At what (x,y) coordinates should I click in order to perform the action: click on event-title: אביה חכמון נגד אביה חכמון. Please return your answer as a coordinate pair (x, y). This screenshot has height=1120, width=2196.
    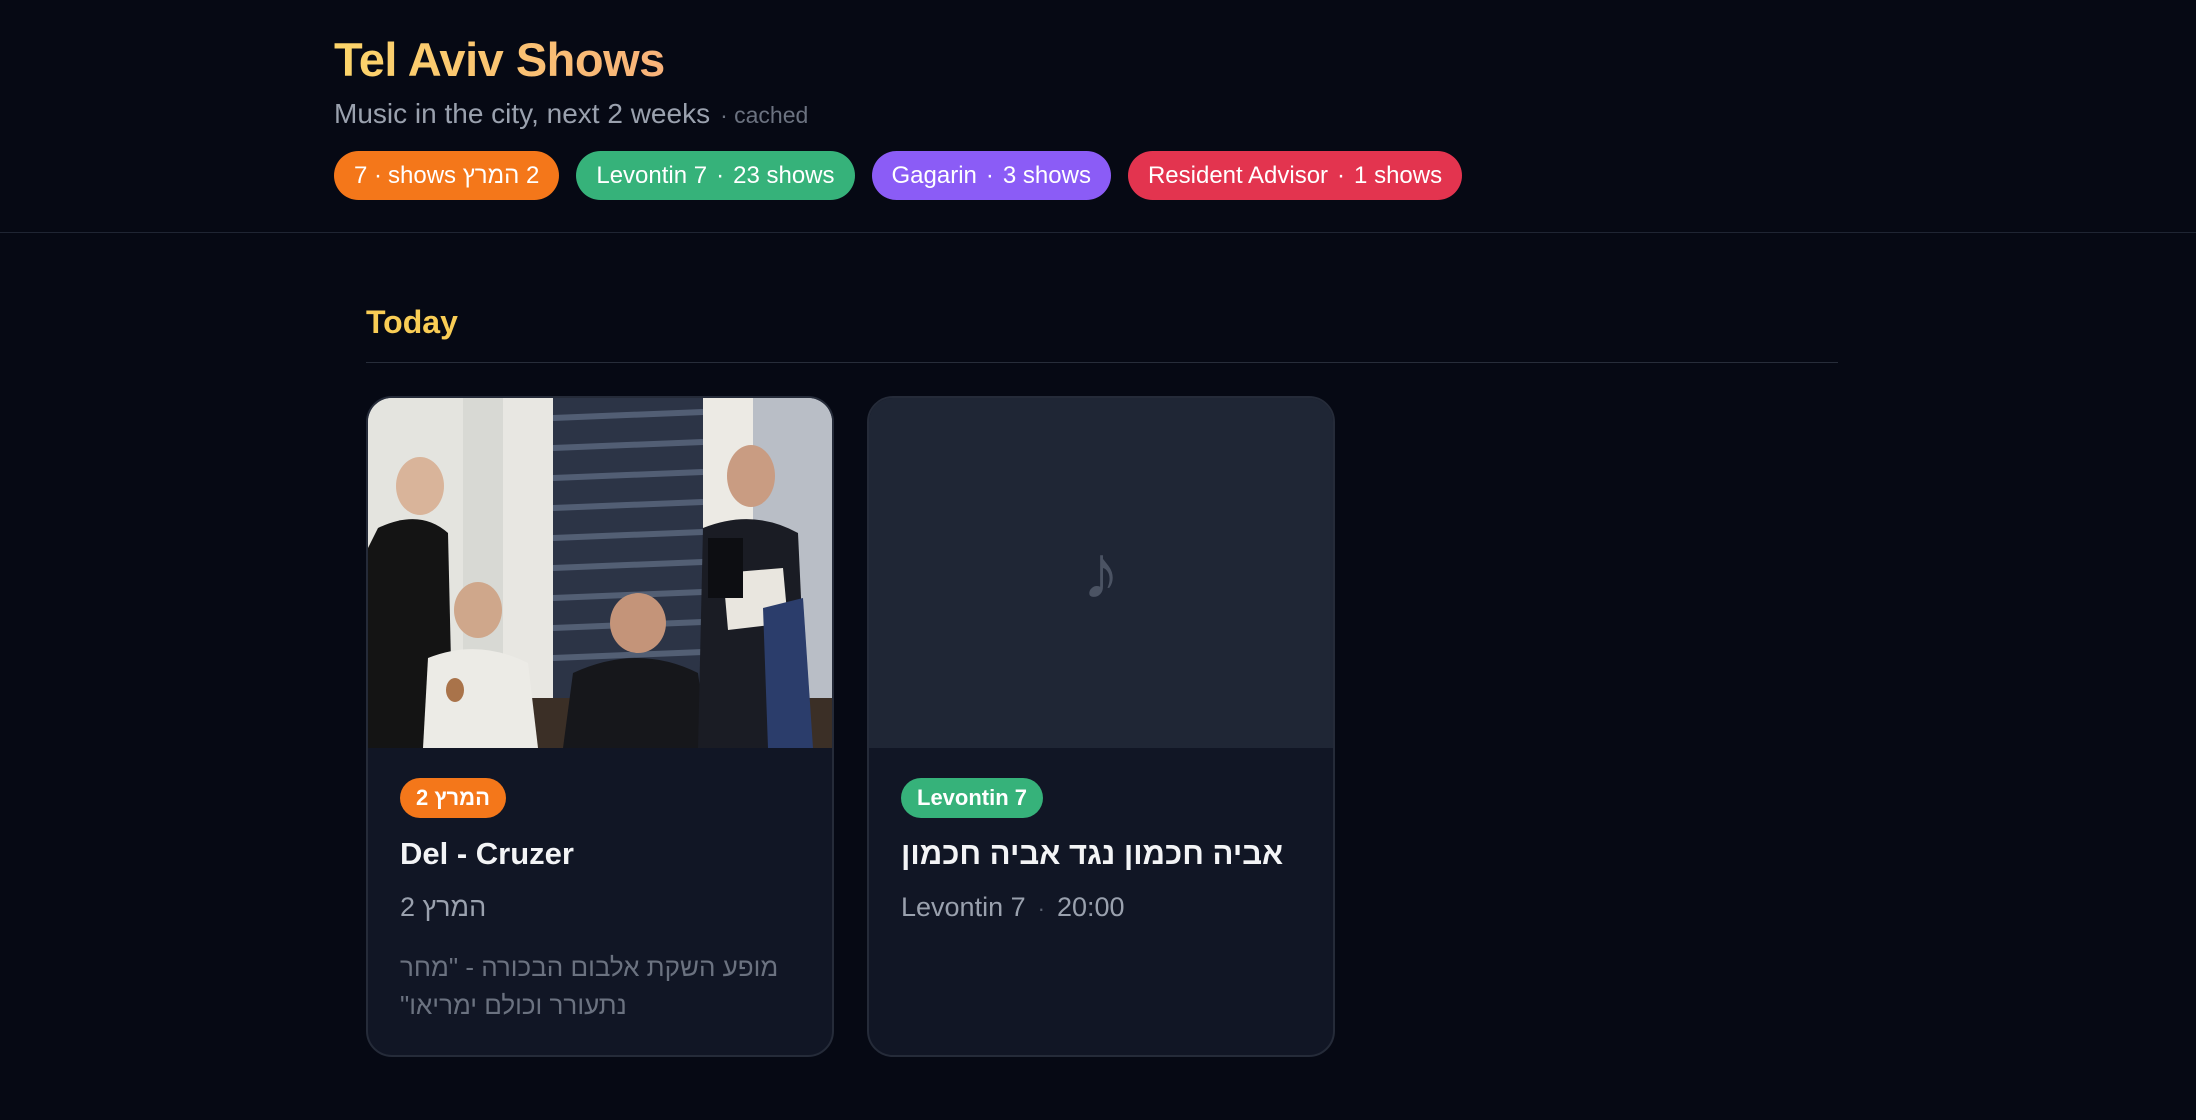
    Looking at the image, I should click on (1092, 853).